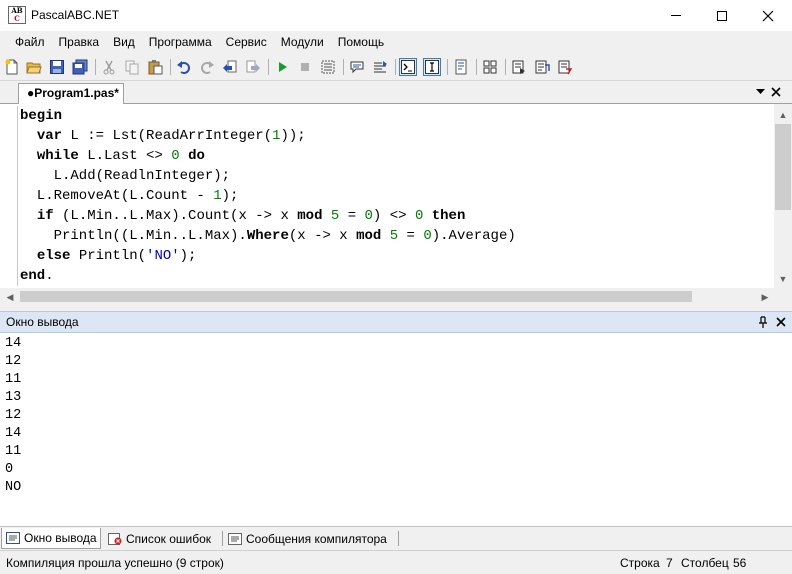 The height and width of the screenshot is (574, 792). Describe the element at coordinates (12, 67) in the screenshot. I see `new-file-button` at that location.